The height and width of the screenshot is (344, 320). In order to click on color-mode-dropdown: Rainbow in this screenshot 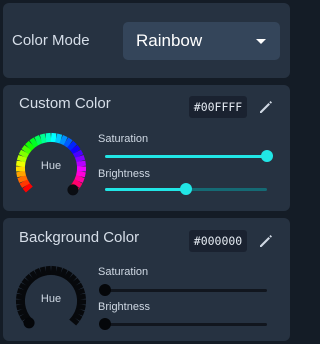, I will do `click(201, 41)`.